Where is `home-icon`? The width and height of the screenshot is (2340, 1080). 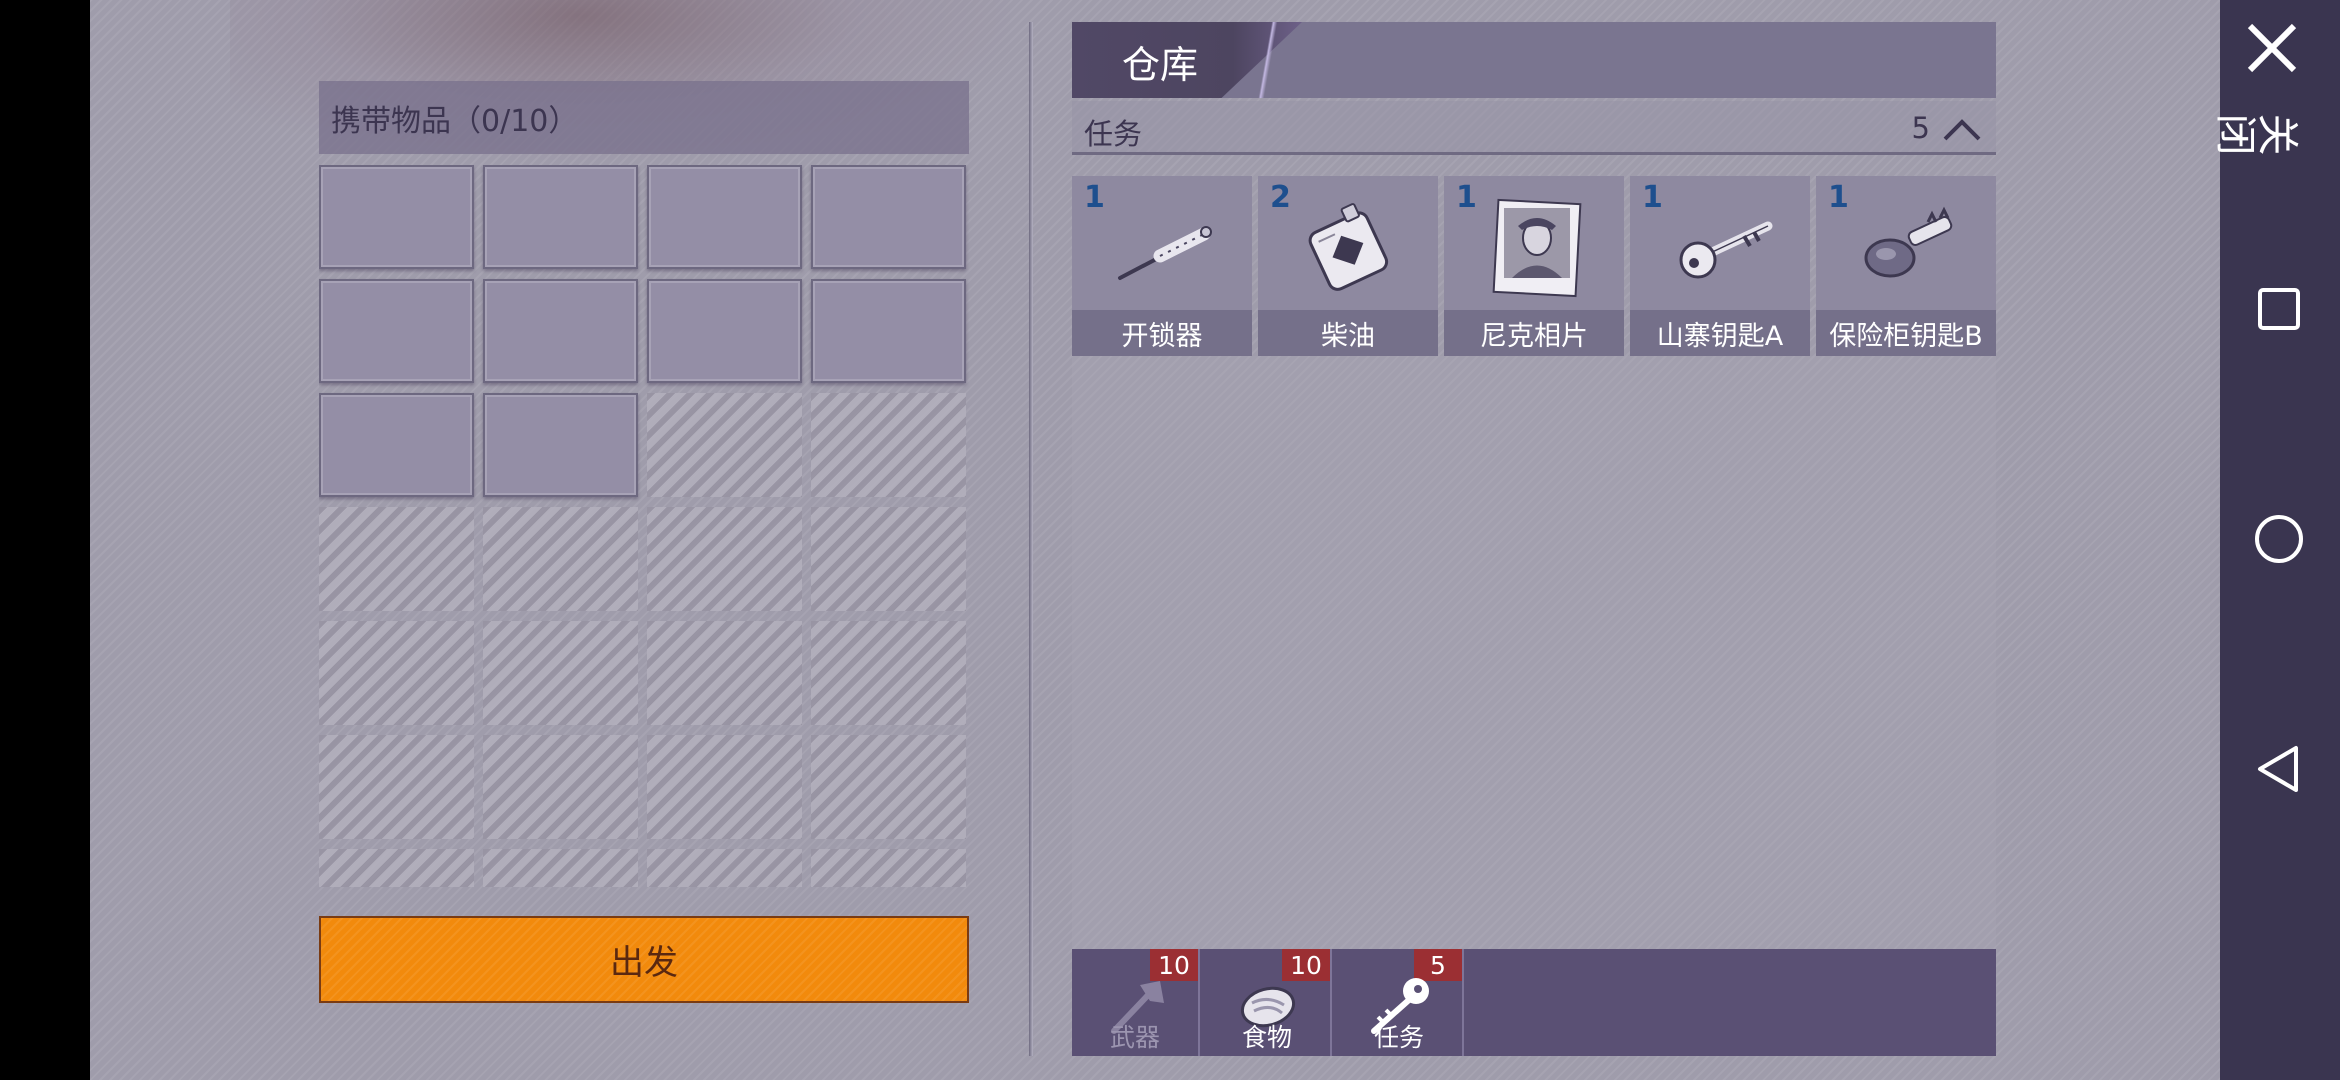 home-icon is located at coordinates (2279, 539).